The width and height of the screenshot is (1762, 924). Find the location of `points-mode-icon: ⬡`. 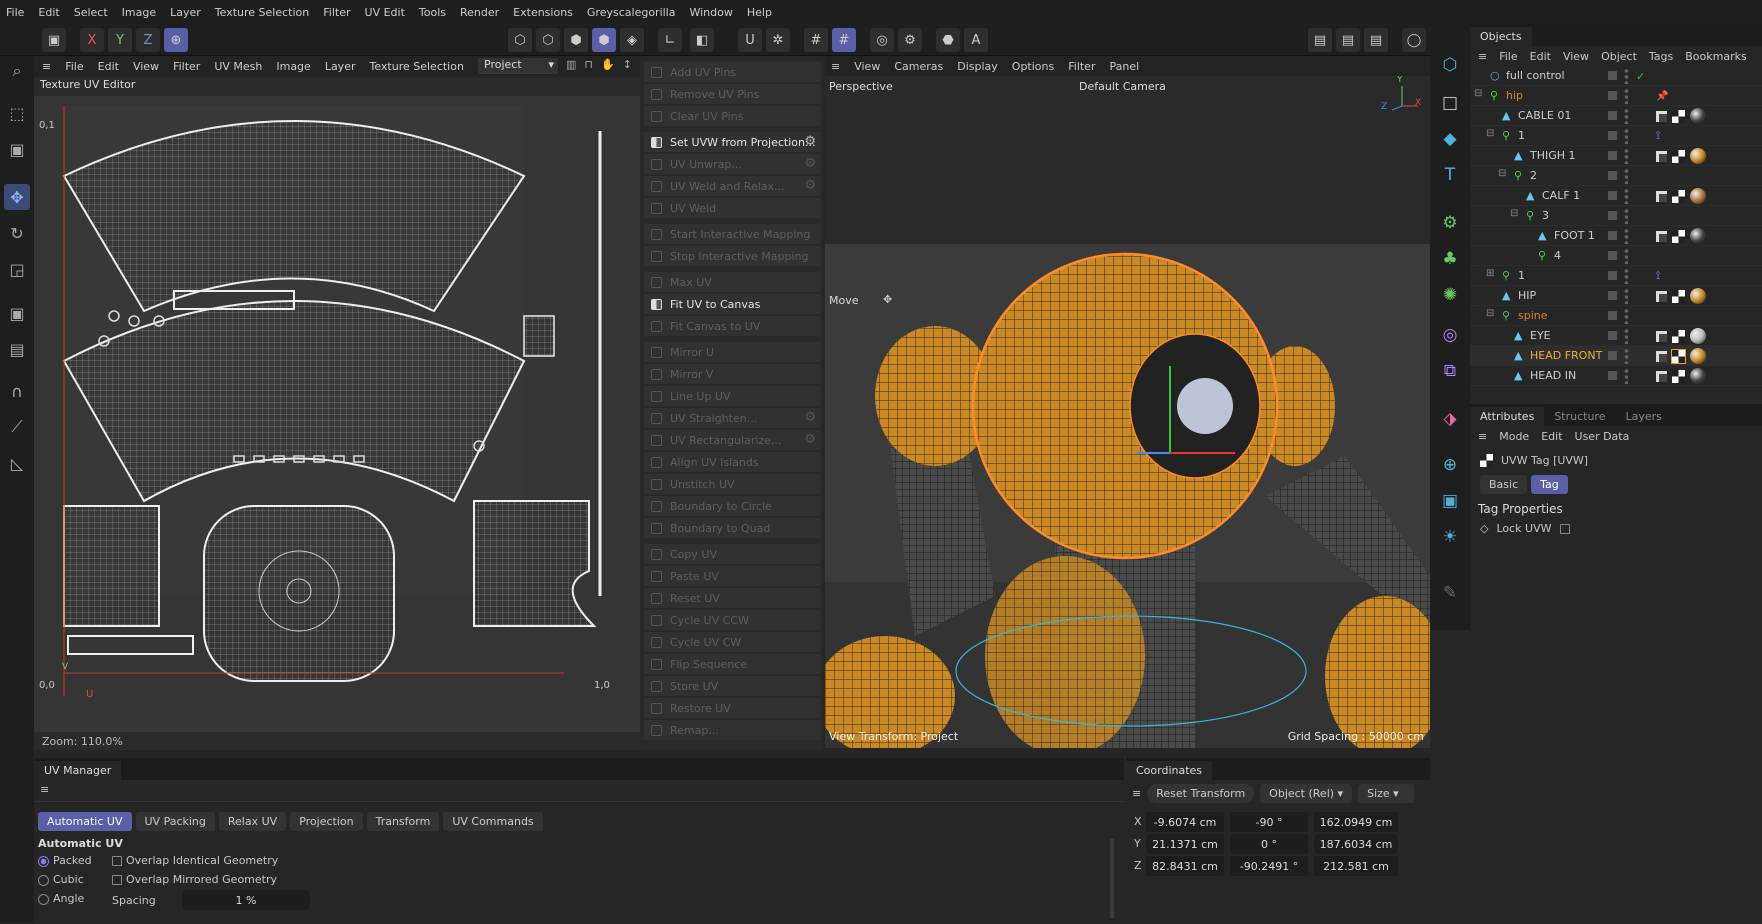

points-mode-icon: ⬡ is located at coordinates (520, 40).